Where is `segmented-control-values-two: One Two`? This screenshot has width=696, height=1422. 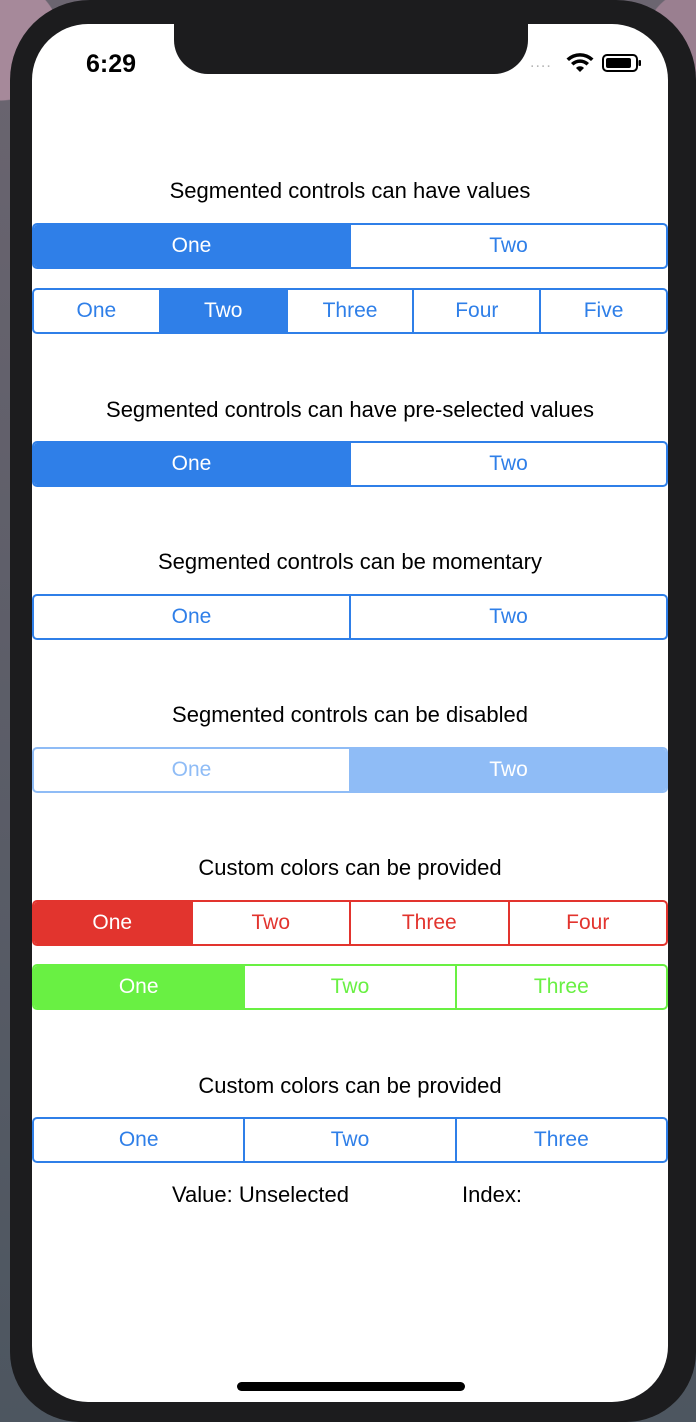
segmented-control-values-two: One Two is located at coordinates (350, 246).